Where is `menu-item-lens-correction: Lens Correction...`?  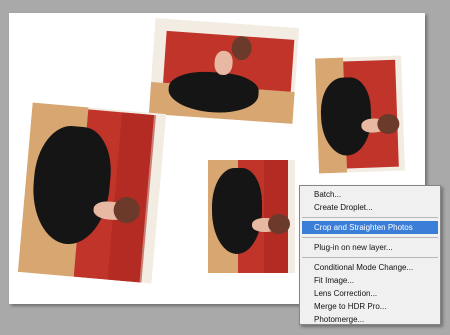 menu-item-lens-correction: Lens Correction... is located at coordinates (370, 293).